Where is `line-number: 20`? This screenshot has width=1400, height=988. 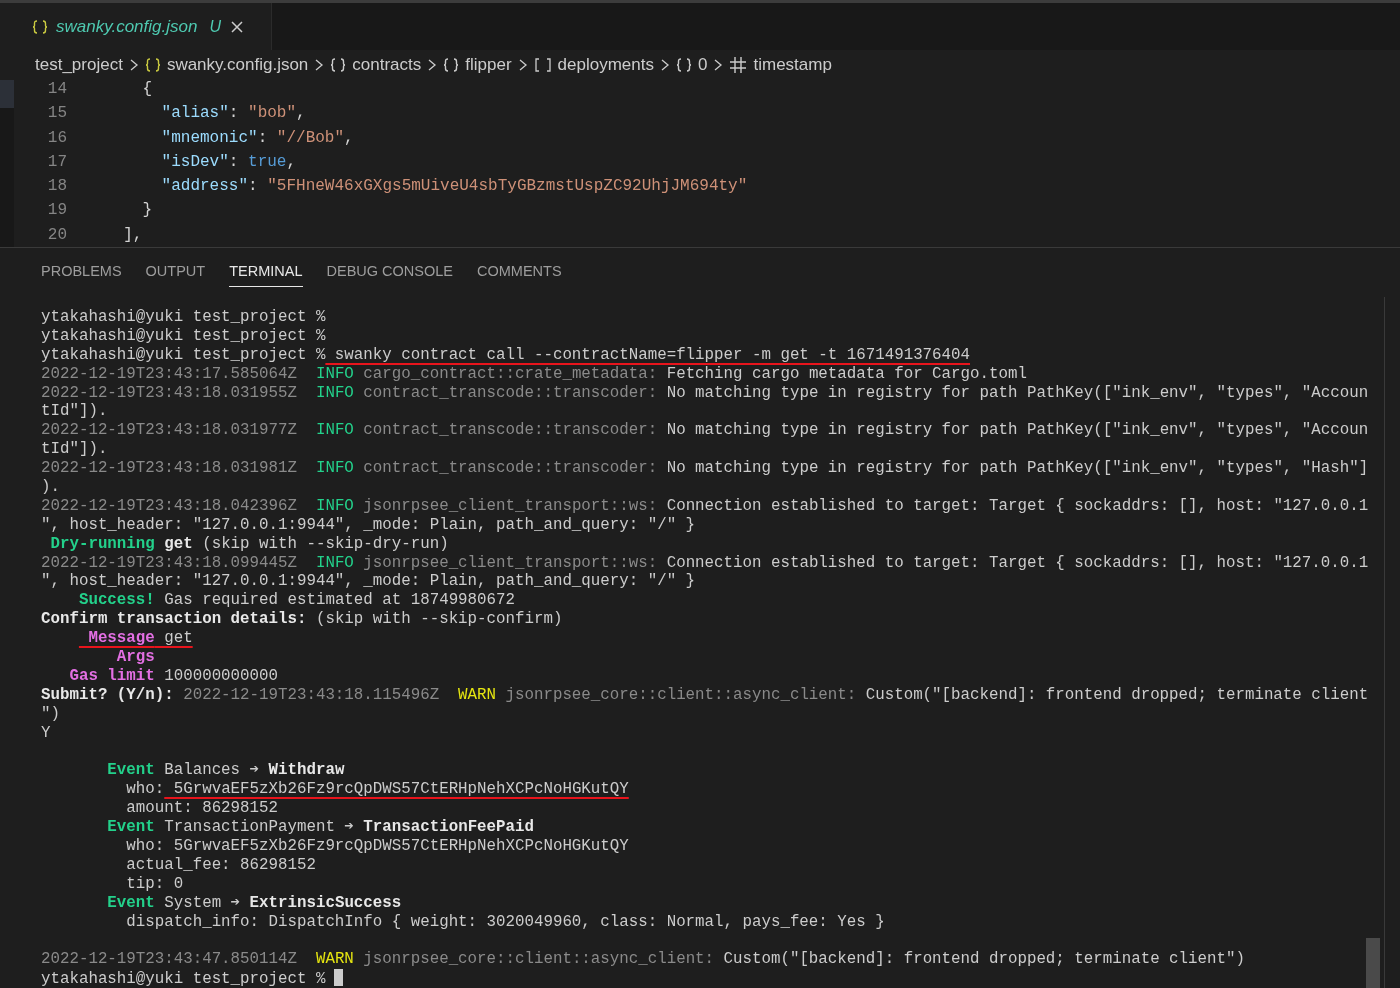 line-number: 20 is located at coordinates (56, 235).